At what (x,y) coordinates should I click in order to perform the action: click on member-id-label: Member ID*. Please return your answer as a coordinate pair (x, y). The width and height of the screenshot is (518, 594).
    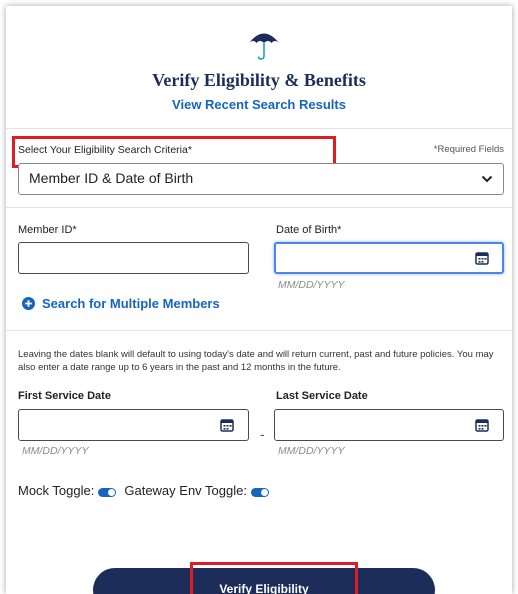
    Looking at the image, I should click on (47, 230).